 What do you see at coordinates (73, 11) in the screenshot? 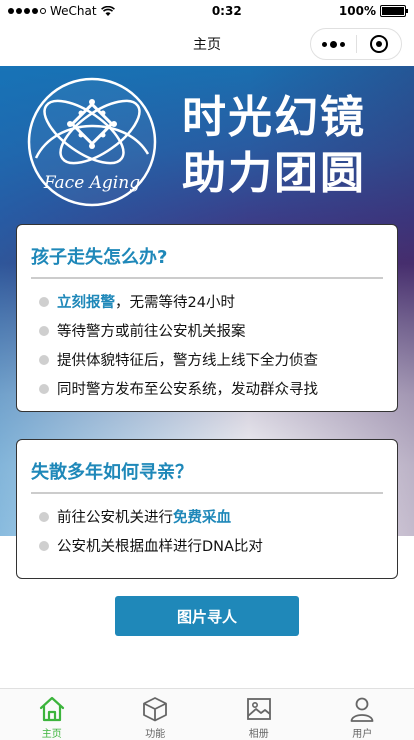
I see `carrier-name: WeChat` at bounding box center [73, 11].